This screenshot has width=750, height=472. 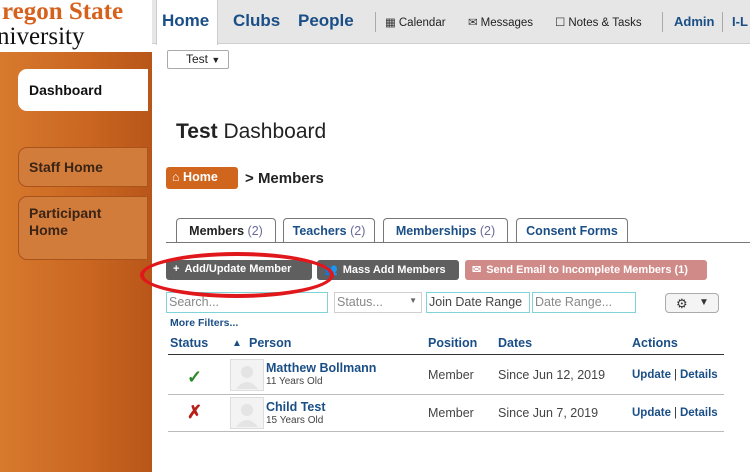 What do you see at coordinates (507, 23) in the screenshot?
I see `nav-messages-label: Messages` at bounding box center [507, 23].